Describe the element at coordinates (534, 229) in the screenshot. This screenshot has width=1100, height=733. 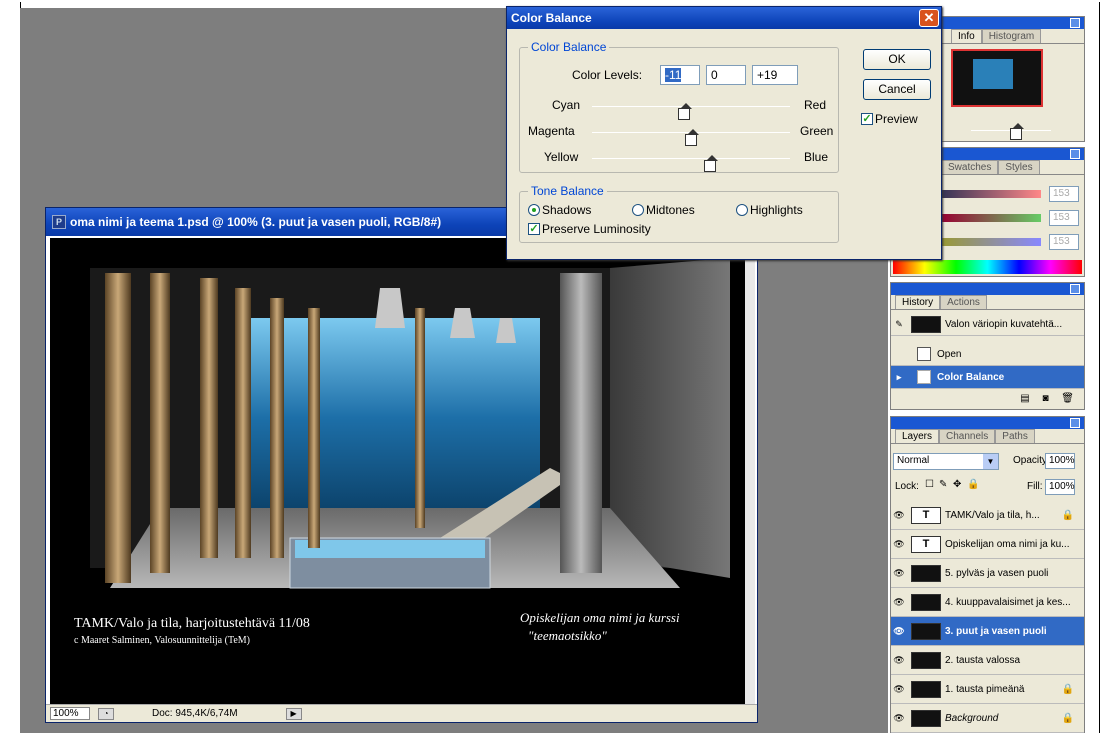
I see `preserve-luminosity-checkbox: ✓` at that location.